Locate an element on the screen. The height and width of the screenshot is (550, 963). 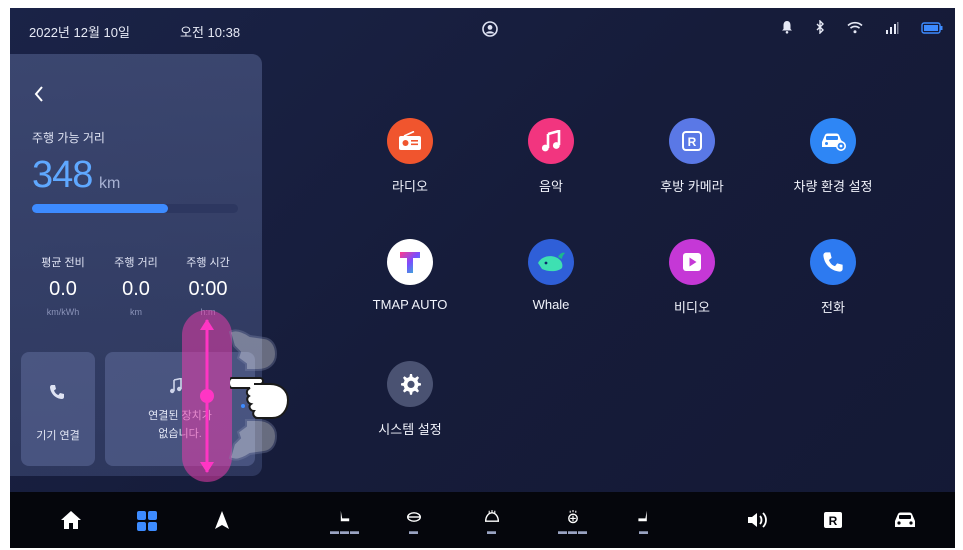
stat-unit: km/kWh is located at coordinates (63, 312).